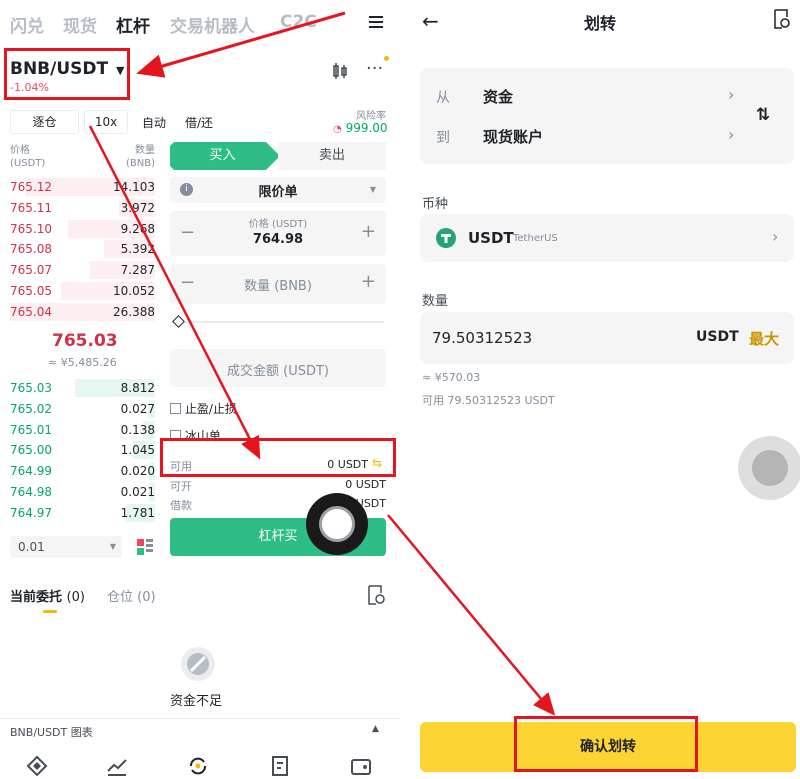  Describe the element at coordinates (471, 615) in the screenshot. I see `arrow-to-confirm` at that location.